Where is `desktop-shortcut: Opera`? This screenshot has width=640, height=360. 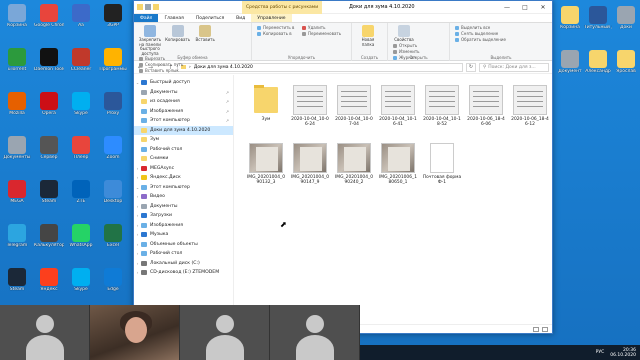 desktop-shortcut: Opera is located at coordinates (49, 104).